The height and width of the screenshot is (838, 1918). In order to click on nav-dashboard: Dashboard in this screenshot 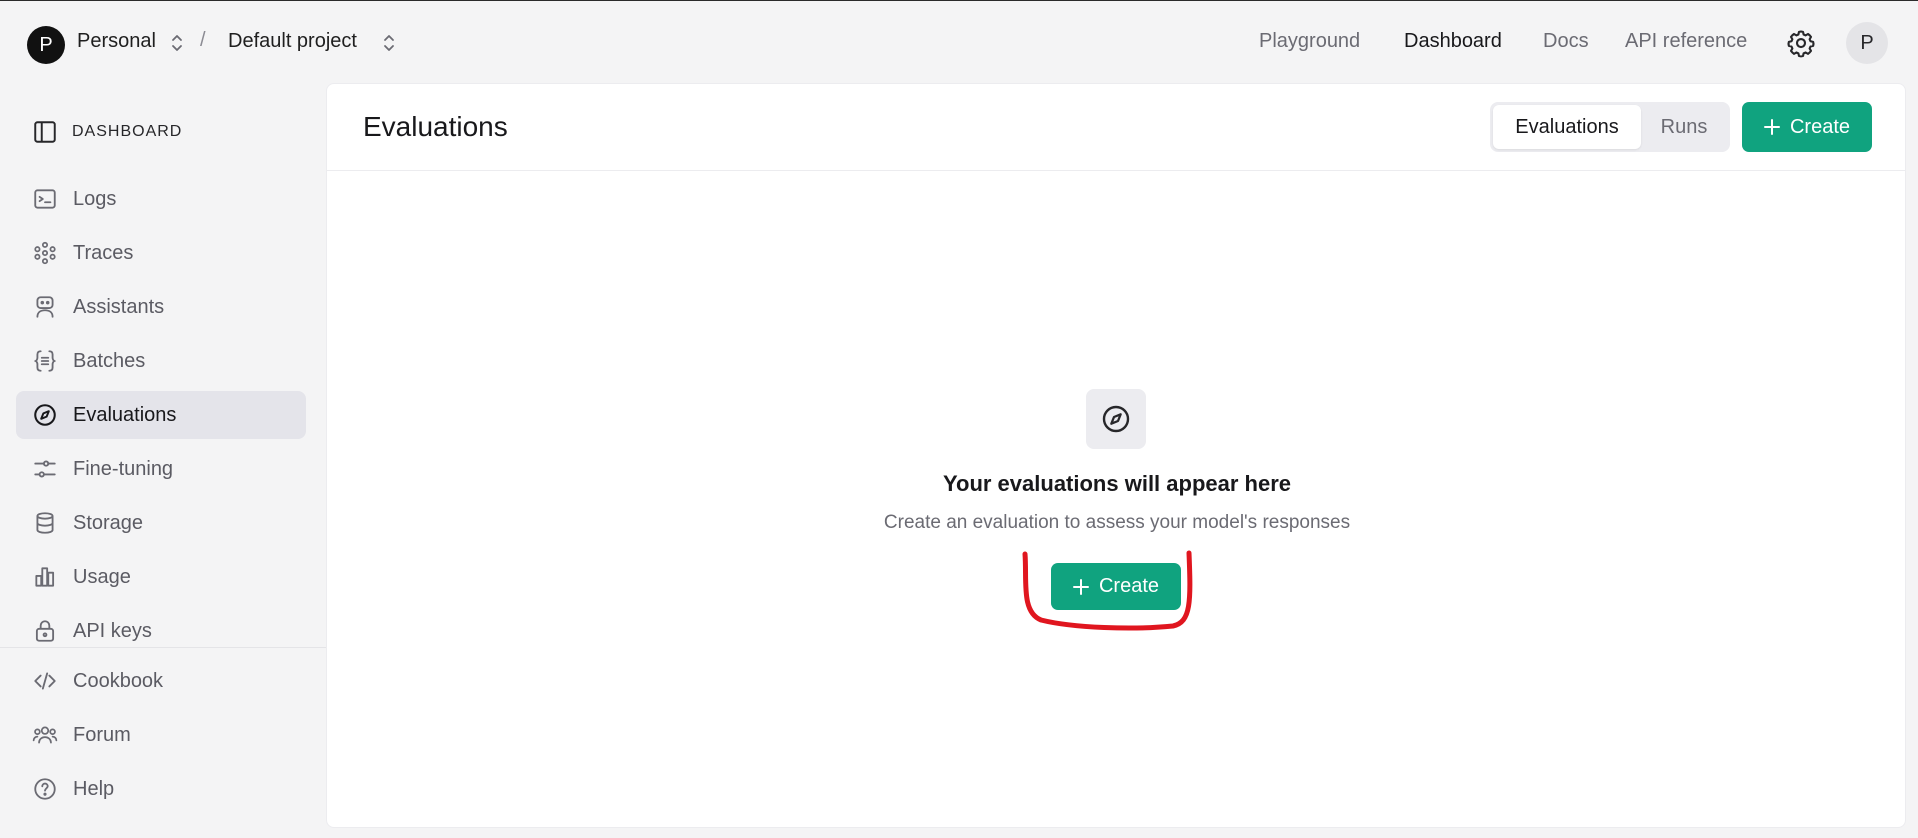, I will do `click(1453, 41)`.